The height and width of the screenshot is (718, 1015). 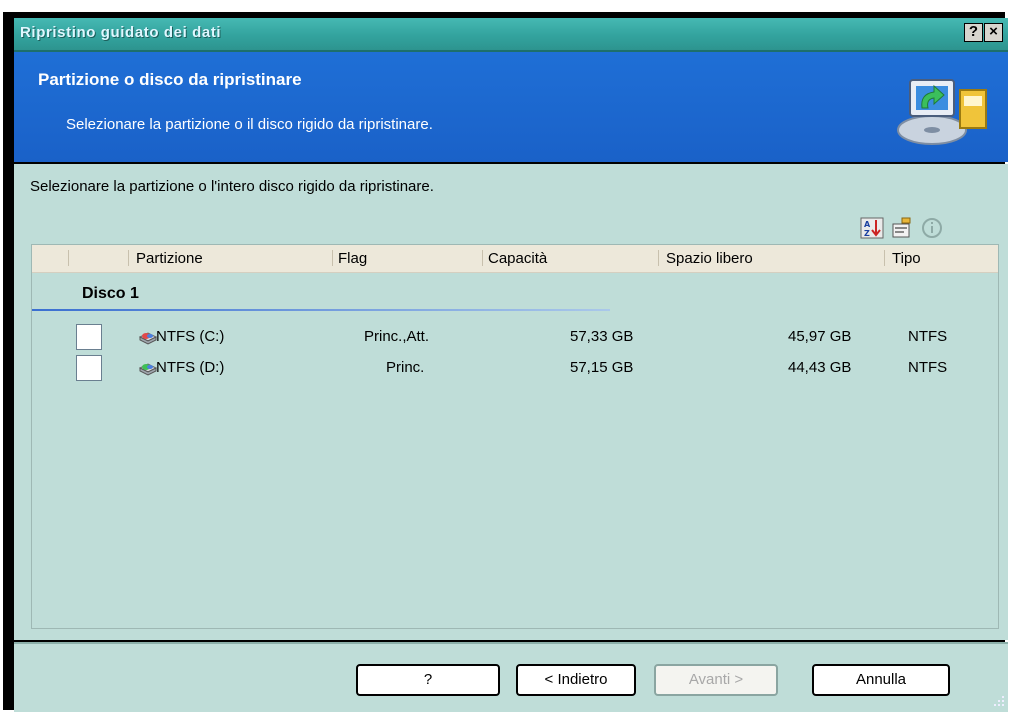 What do you see at coordinates (428, 680) in the screenshot?
I see `help-button: ?` at bounding box center [428, 680].